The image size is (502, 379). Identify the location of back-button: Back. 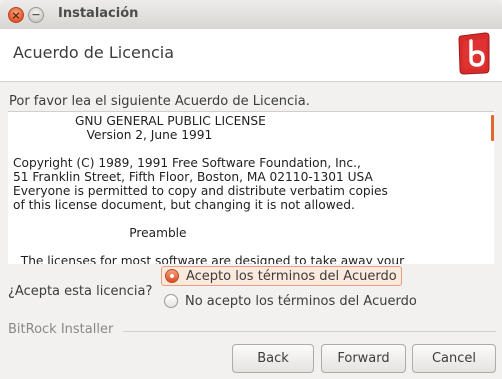
(273, 358).